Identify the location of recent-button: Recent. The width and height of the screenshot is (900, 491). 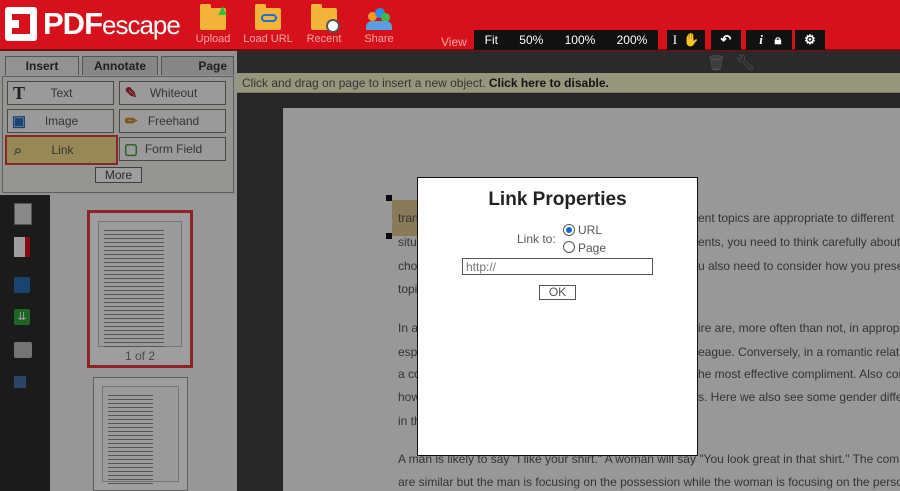
(324, 24).